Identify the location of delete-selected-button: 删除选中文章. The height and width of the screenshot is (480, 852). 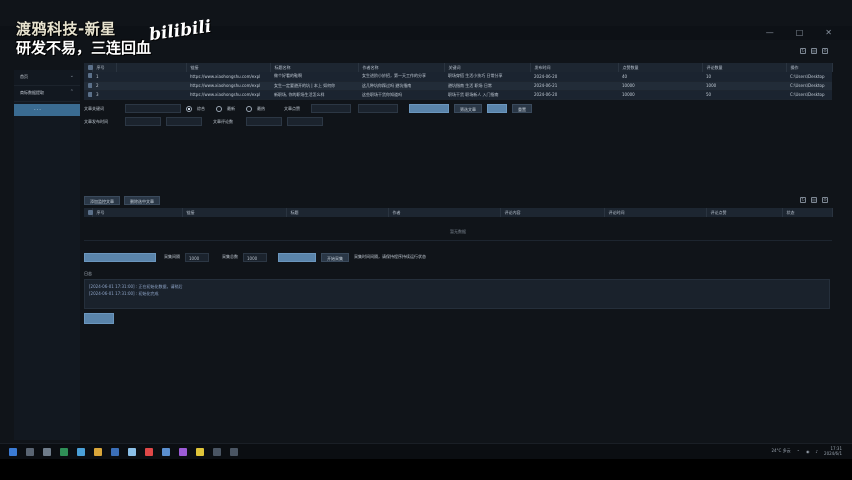
(142, 200).